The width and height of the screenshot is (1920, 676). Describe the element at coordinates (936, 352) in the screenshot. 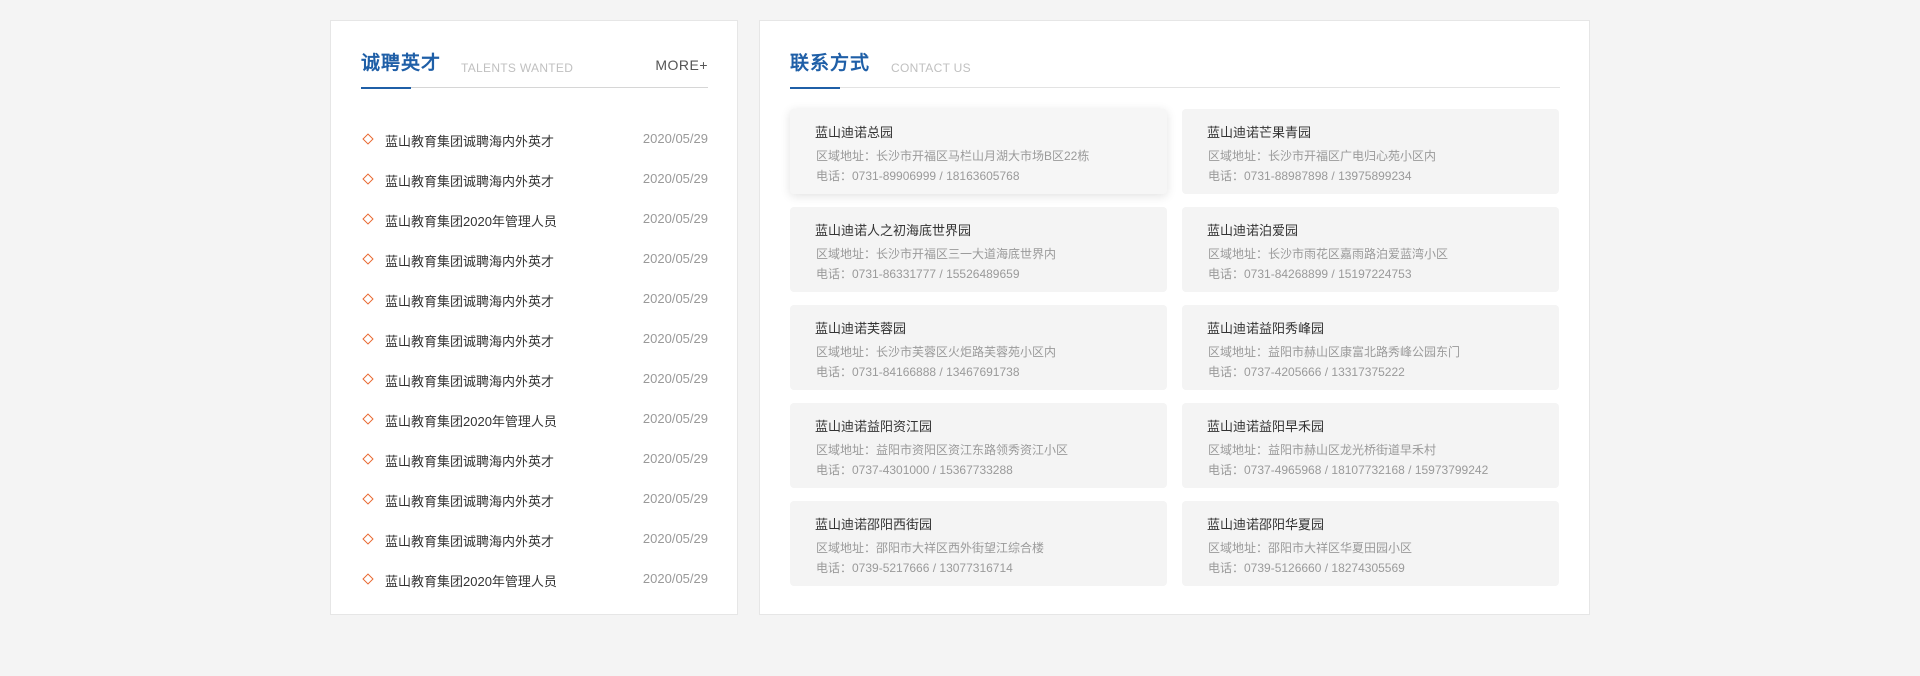

I see `campus-address: 区域地址：长沙市芙蓉区火炬路芙蓉苑小区内` at that location.